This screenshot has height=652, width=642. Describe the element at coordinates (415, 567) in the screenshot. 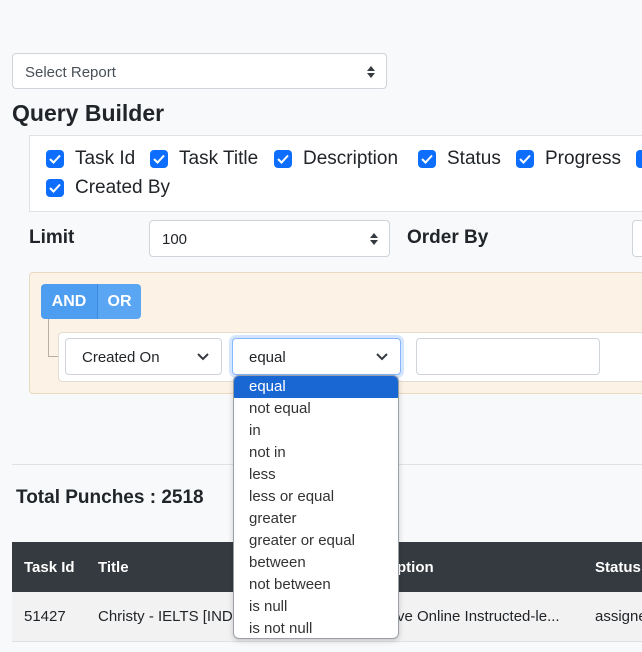

I see `column-header-description: ption` at that location.